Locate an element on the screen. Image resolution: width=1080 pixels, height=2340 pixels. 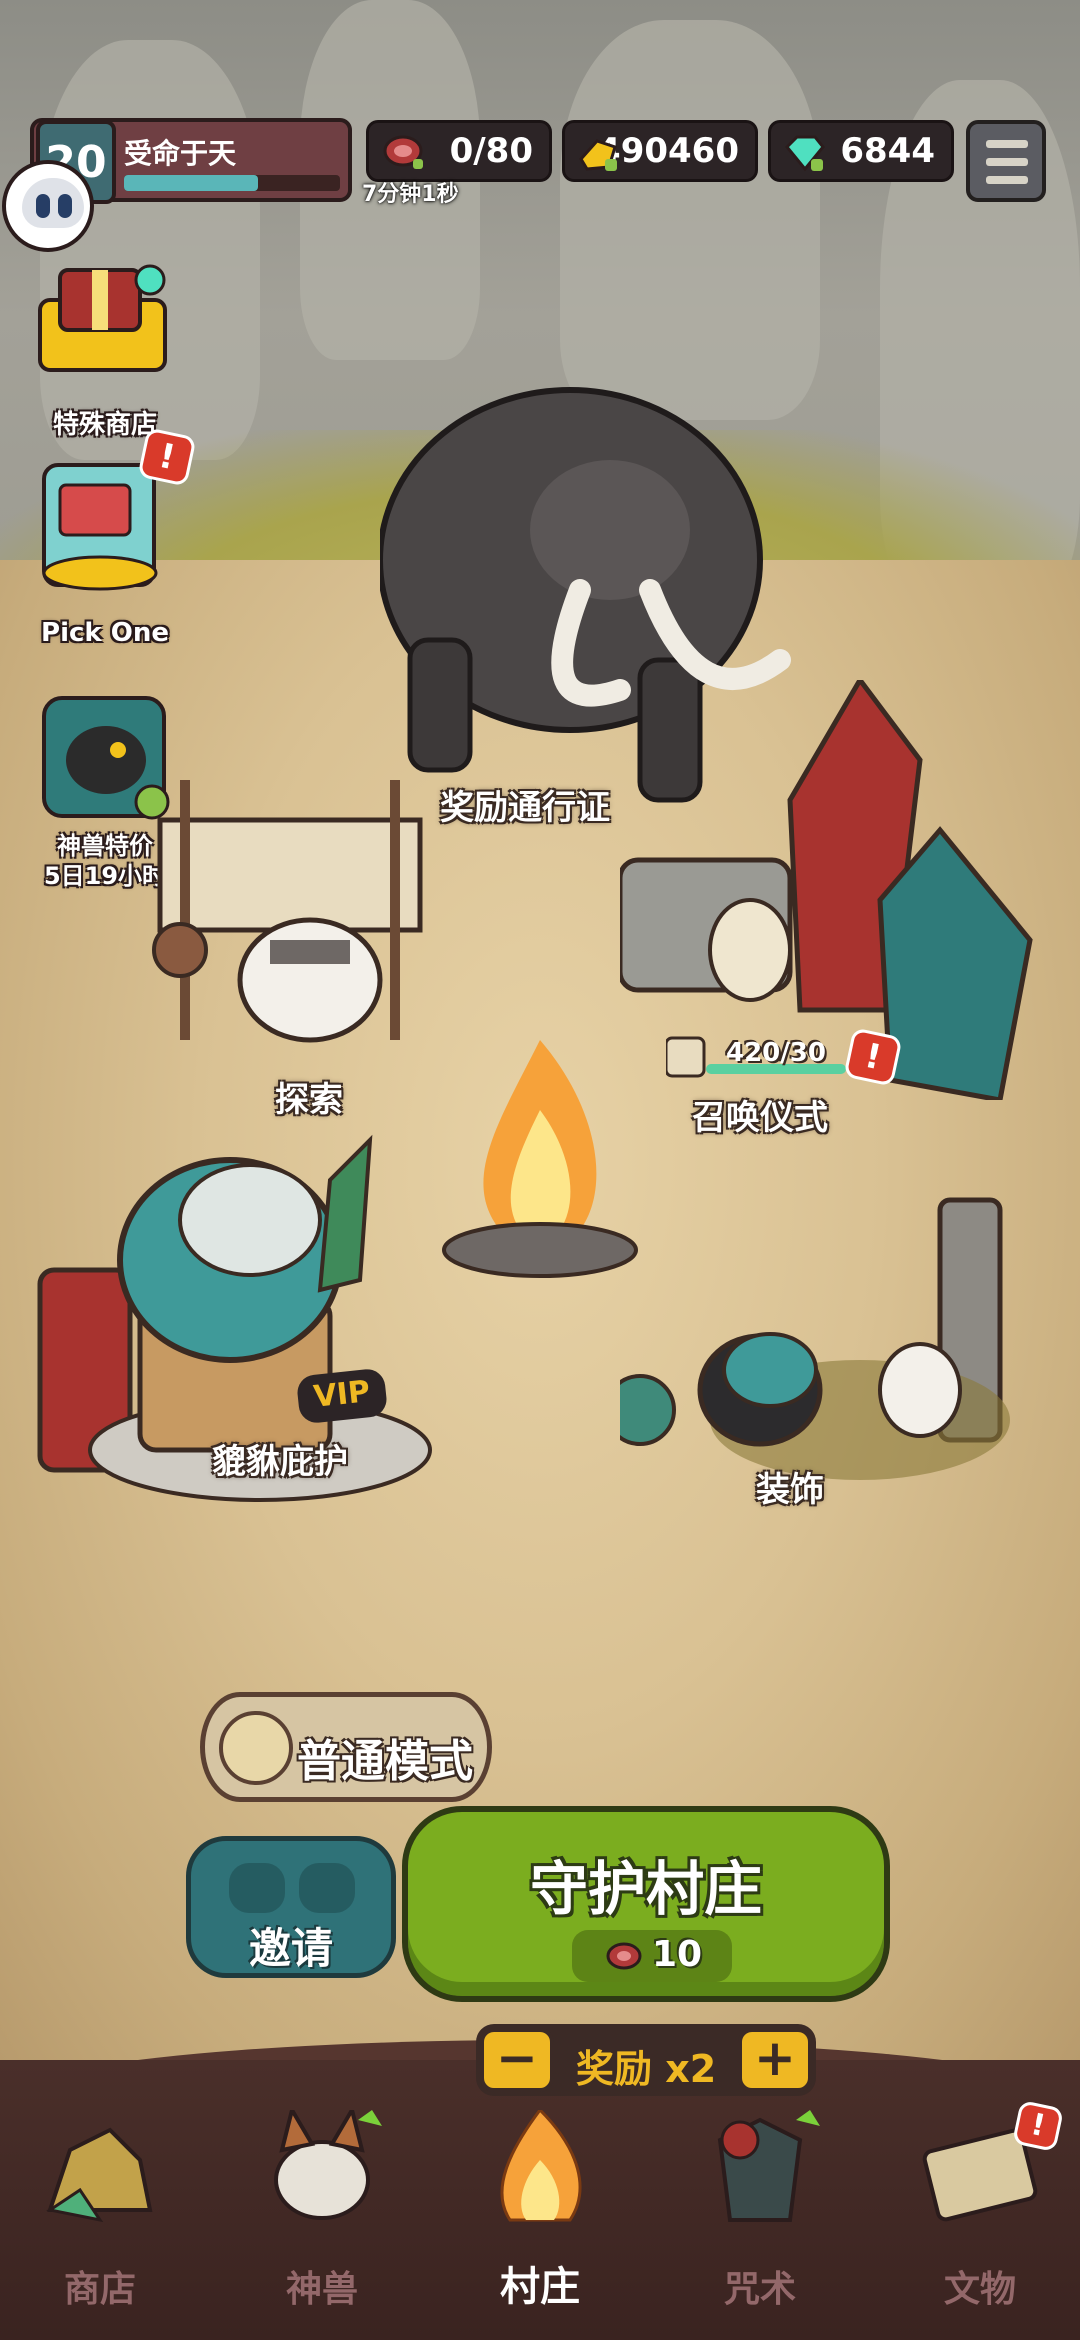
defend-village-label: 守护村庄 is located at coordinates (645, 1889).